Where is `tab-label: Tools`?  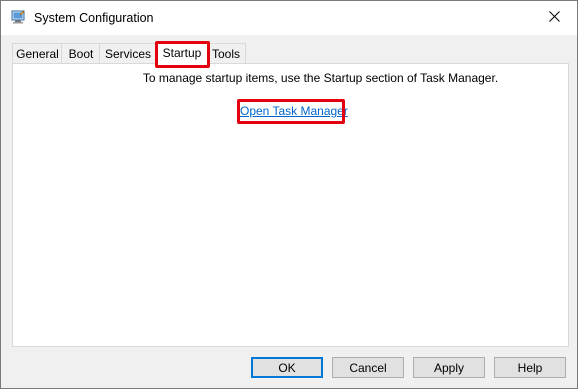
tab-label: Tools is located at coordinates (225, 53).